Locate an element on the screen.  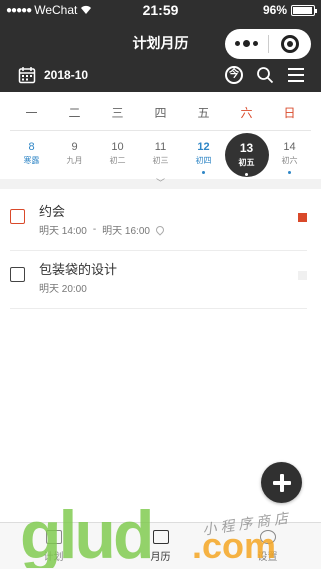
tab-calendar: 月历 is located at coordinates (160, 546).